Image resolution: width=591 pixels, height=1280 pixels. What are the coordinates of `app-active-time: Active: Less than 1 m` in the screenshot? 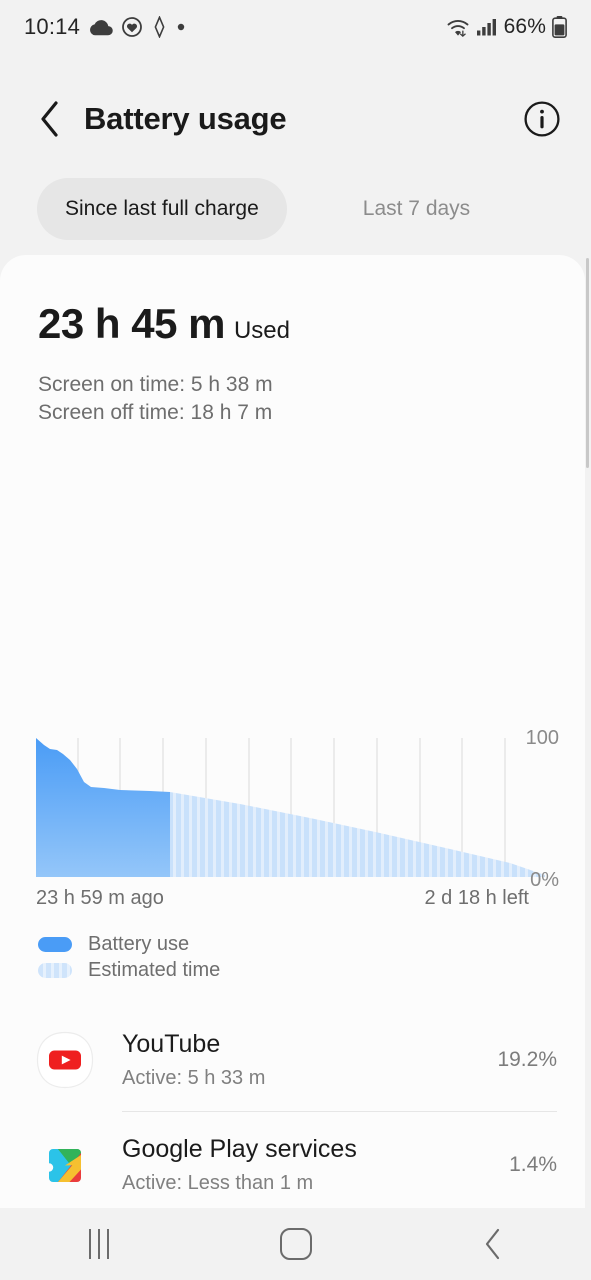 It's located at (218, 1182).